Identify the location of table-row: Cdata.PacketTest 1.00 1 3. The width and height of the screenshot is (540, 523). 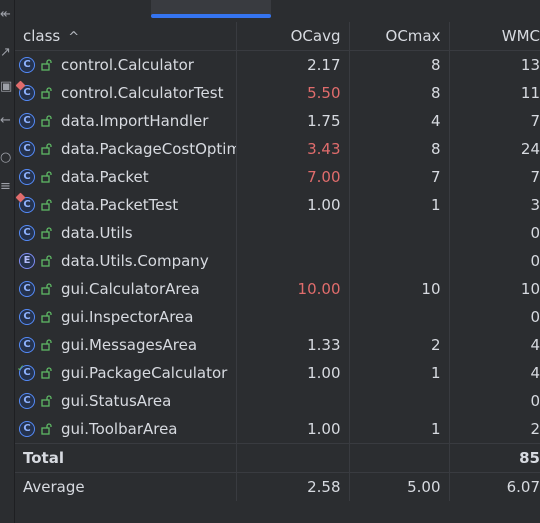
(277, 205).